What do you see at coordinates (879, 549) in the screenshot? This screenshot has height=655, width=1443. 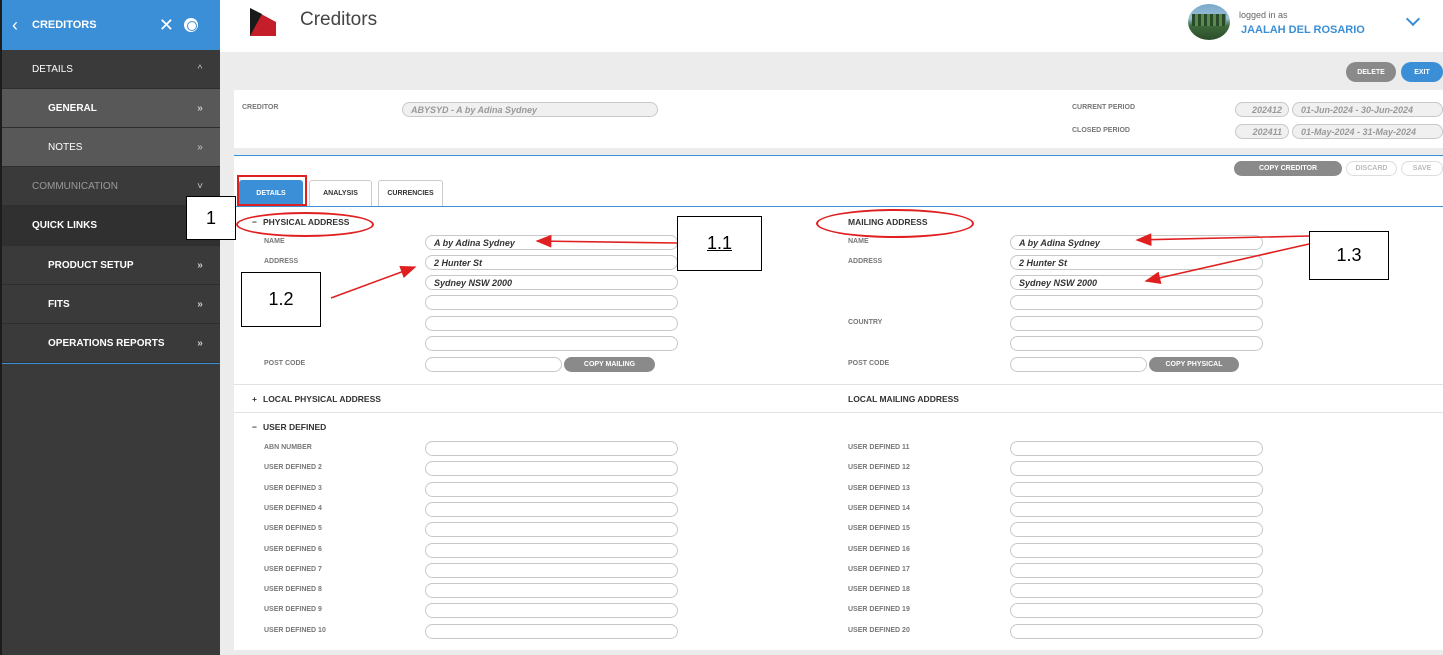 I see `user-defined-label: USER DEFINED 16` at bounding box center [879, 549].